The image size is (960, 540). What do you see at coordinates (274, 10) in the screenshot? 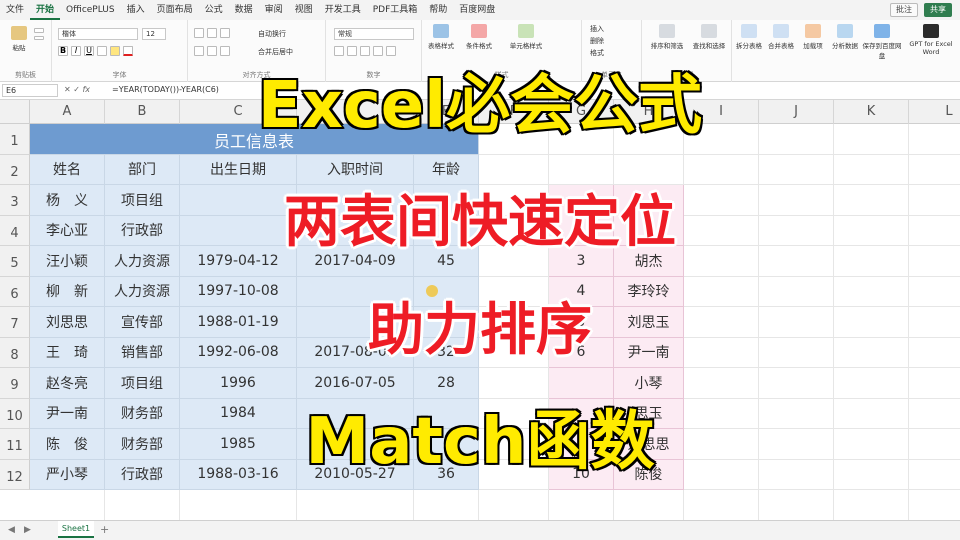
I see `menu-item-7: 审阅` at bounding box center [274, 10].